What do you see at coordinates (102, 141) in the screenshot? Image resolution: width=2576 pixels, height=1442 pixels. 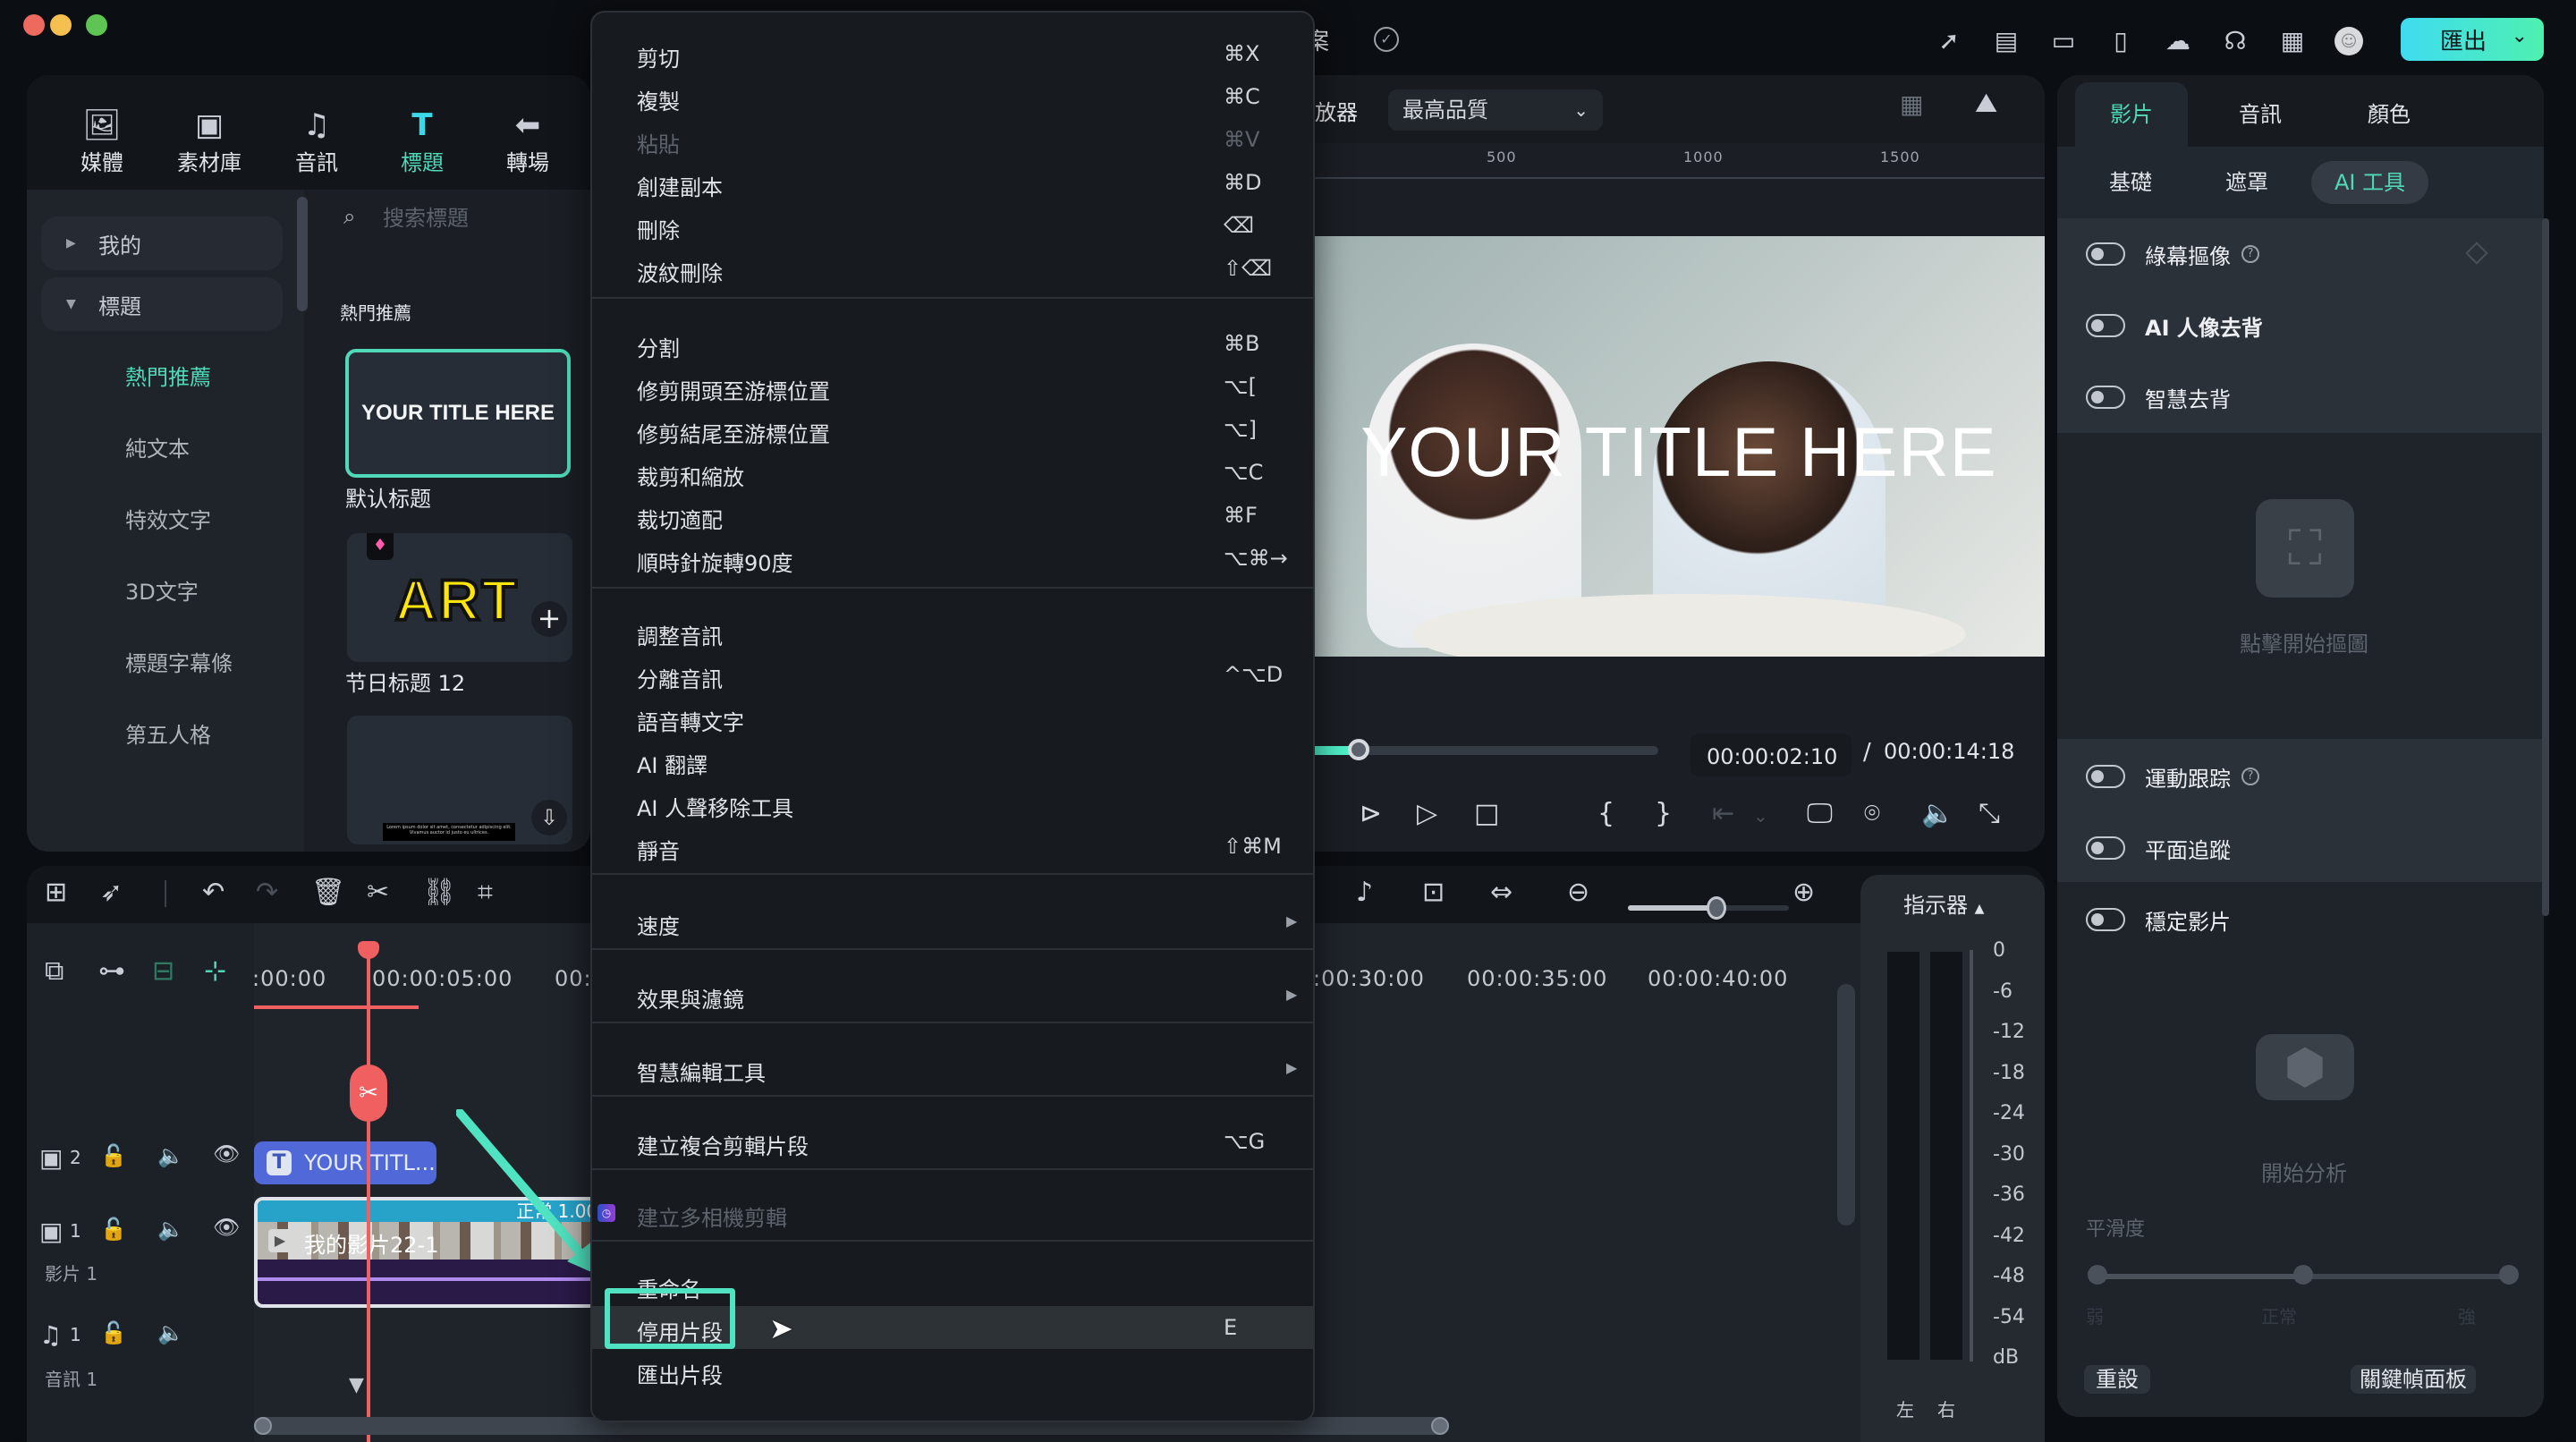 I see `tab-media: 🖼 媒體` at bounding box center [102, 141].